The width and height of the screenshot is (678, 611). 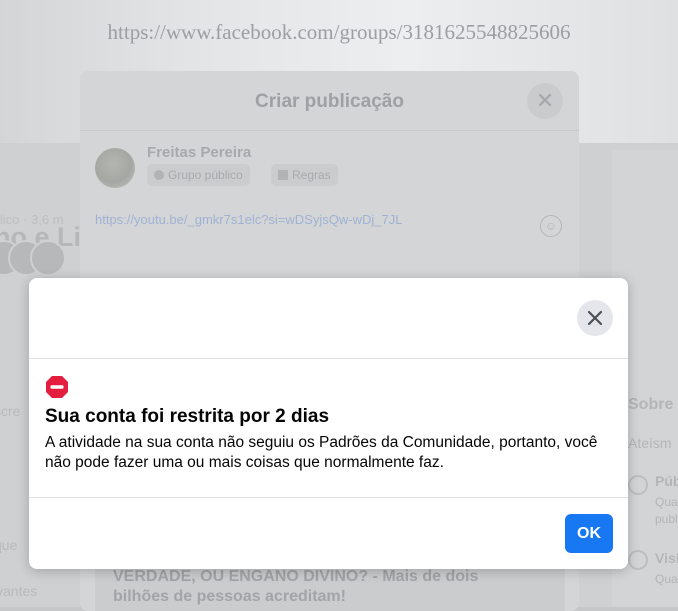 What do you see at coordinates (638, 560) in the screenshot?
I see `eye-icon` at bounding box center [638, 560].